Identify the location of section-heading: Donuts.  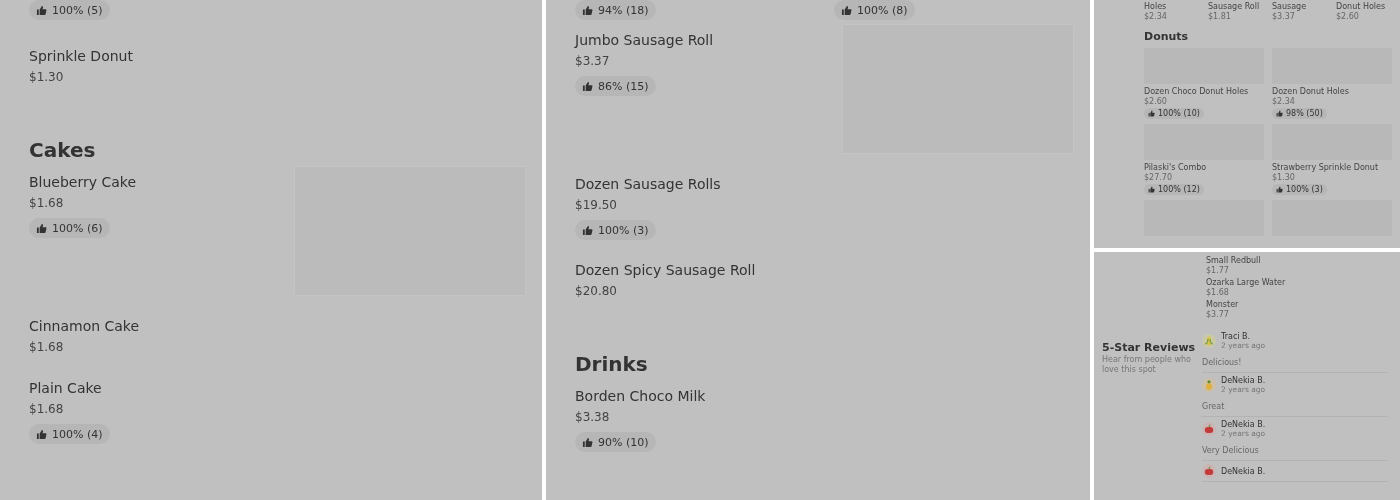
(1167, 37).